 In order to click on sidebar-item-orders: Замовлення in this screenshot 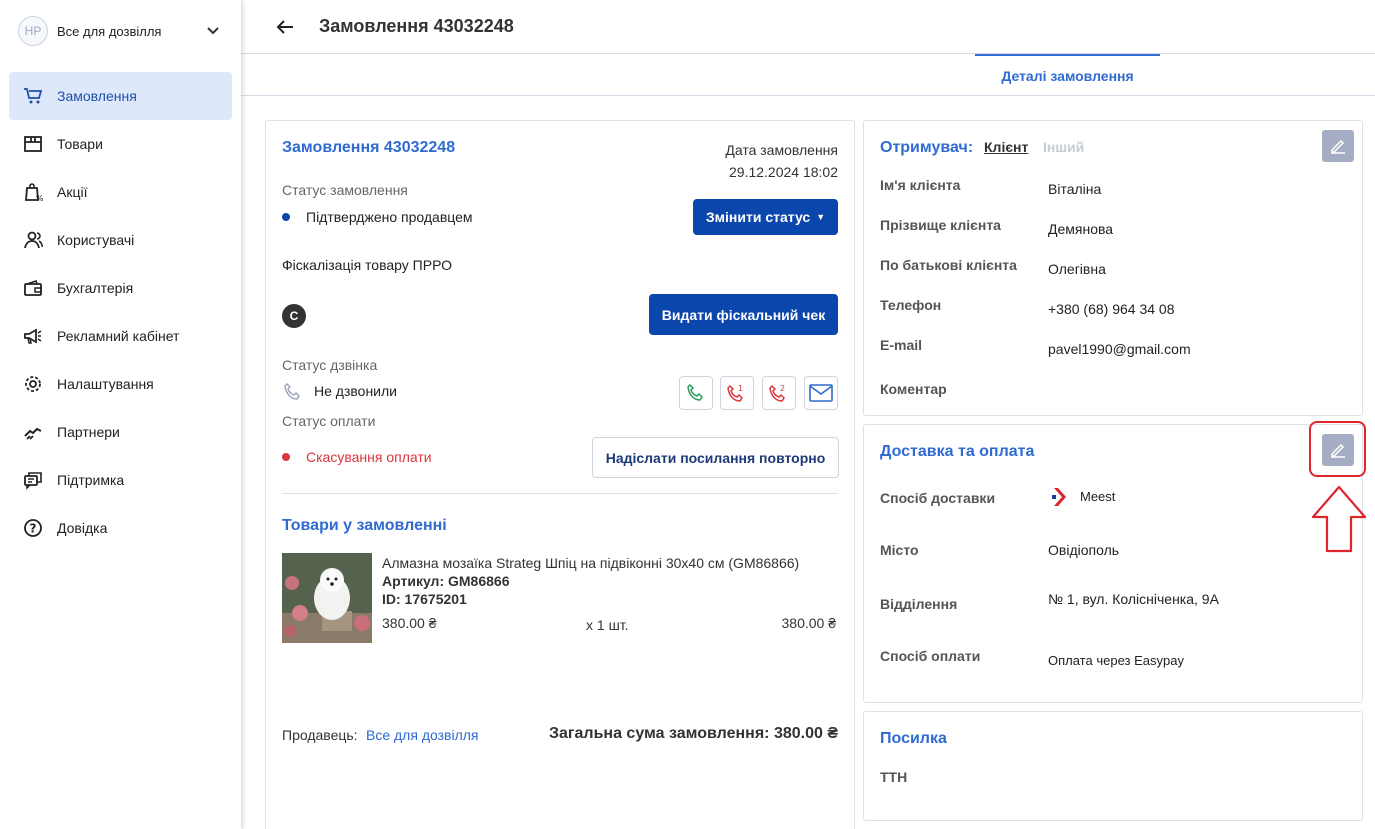, I will do `click(120, 96)`.